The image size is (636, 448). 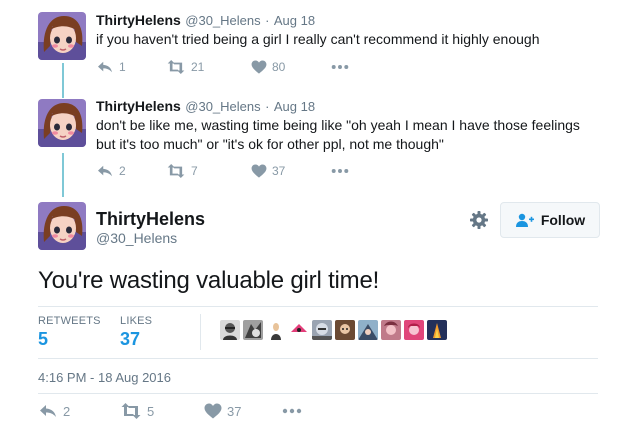 What do you see at coordinates (291, 67) in the screenshot?
I see `like-button: 80` at bounding box center [291, 67].